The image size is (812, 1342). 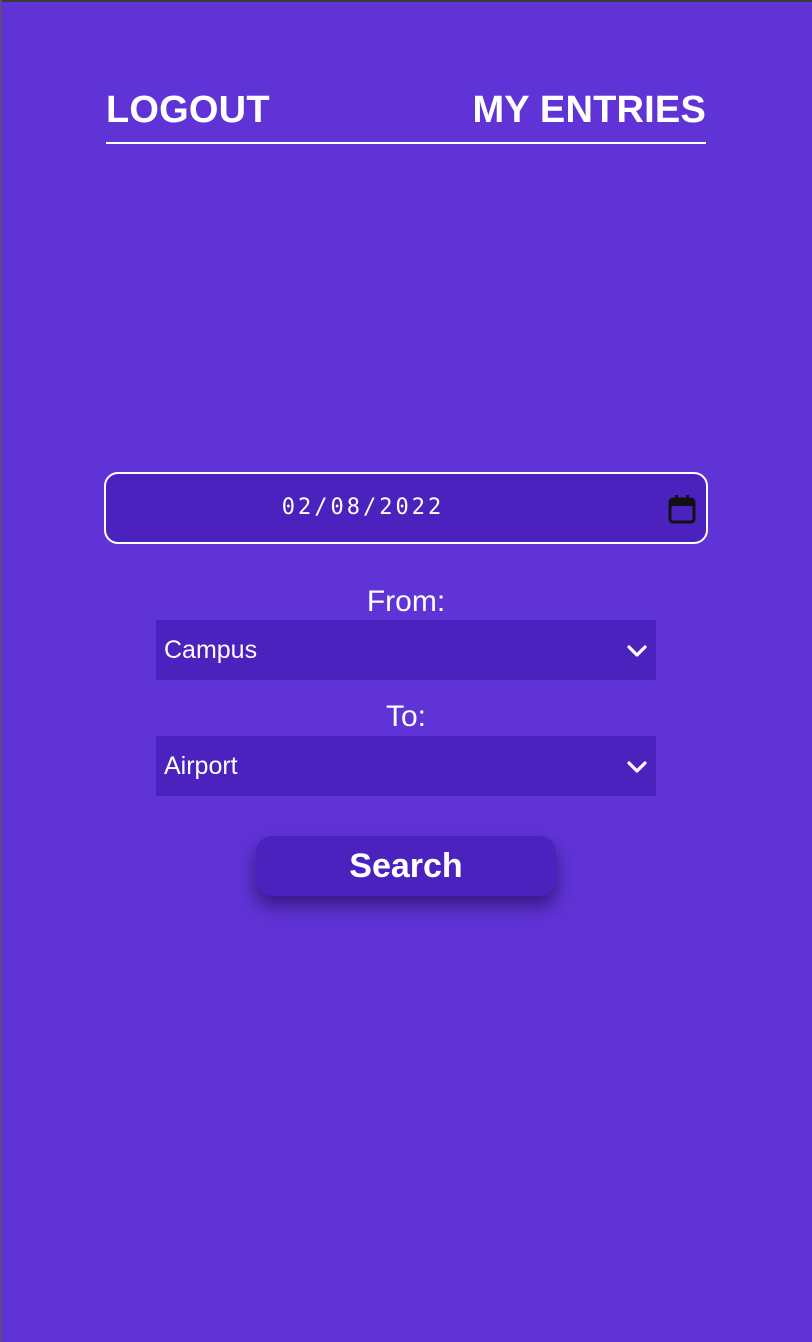 What do you see at coordinates (682, 509) in the screenshot?
I see `calendar-icon` at bounding box center [682, 509].